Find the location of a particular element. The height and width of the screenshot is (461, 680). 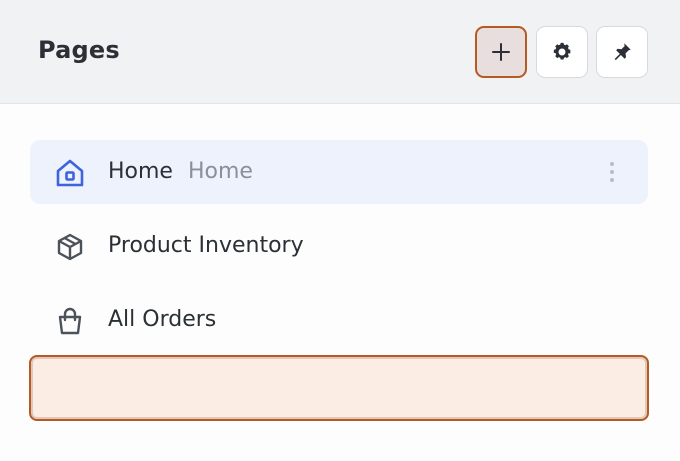

pin-icon is located at coordinates (622, 52).